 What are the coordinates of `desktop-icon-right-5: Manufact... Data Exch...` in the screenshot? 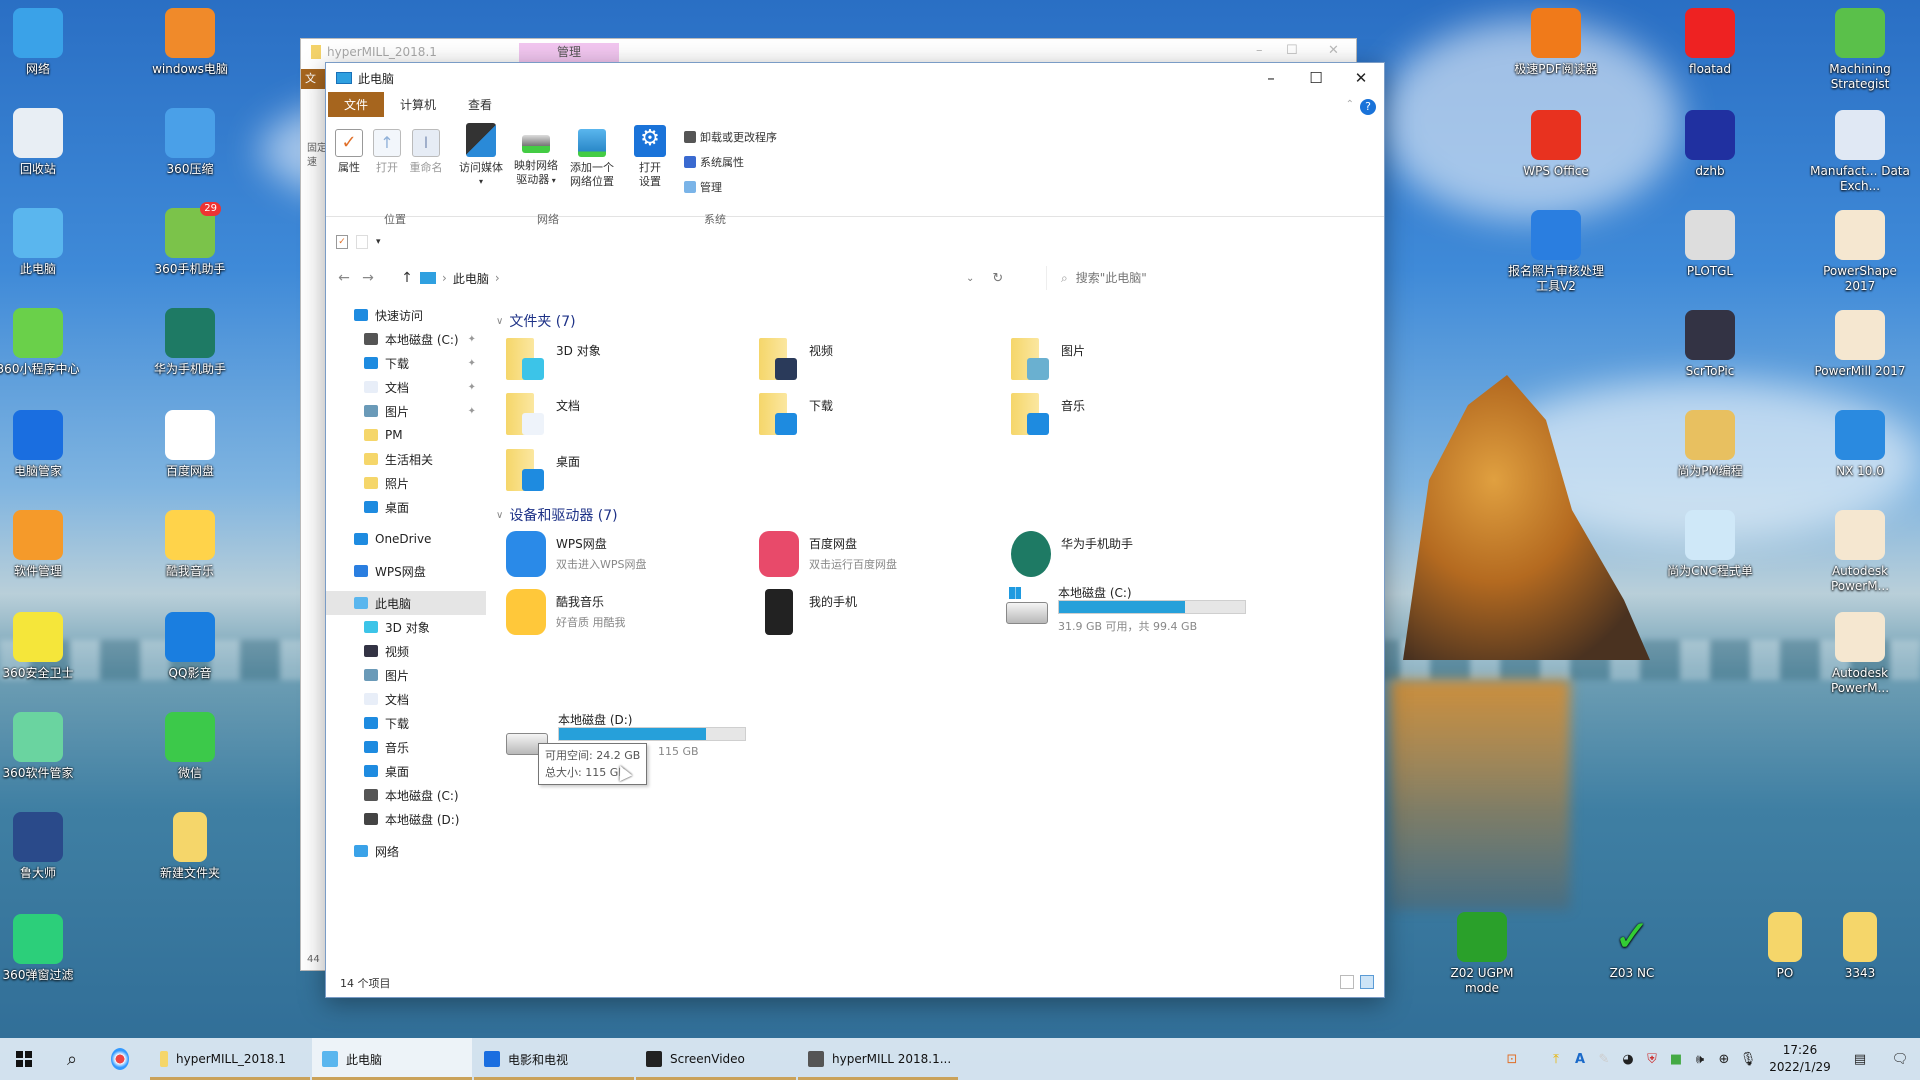 It's located at (1860, 152).